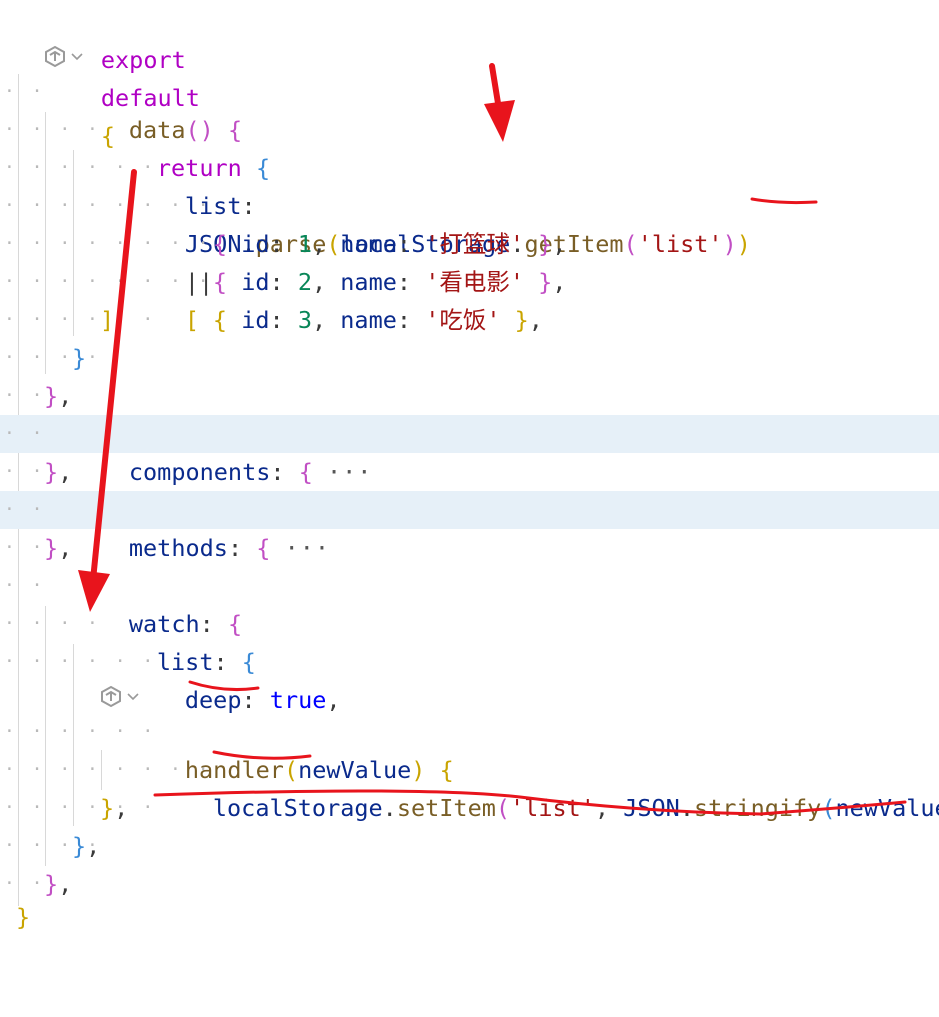 The image size is (939, 1017). What do you see at coordinates (469, 748) in the screenshot?
I see `code-line: · · · · · · handler(newValue) {` at bounding box center [469, 748].